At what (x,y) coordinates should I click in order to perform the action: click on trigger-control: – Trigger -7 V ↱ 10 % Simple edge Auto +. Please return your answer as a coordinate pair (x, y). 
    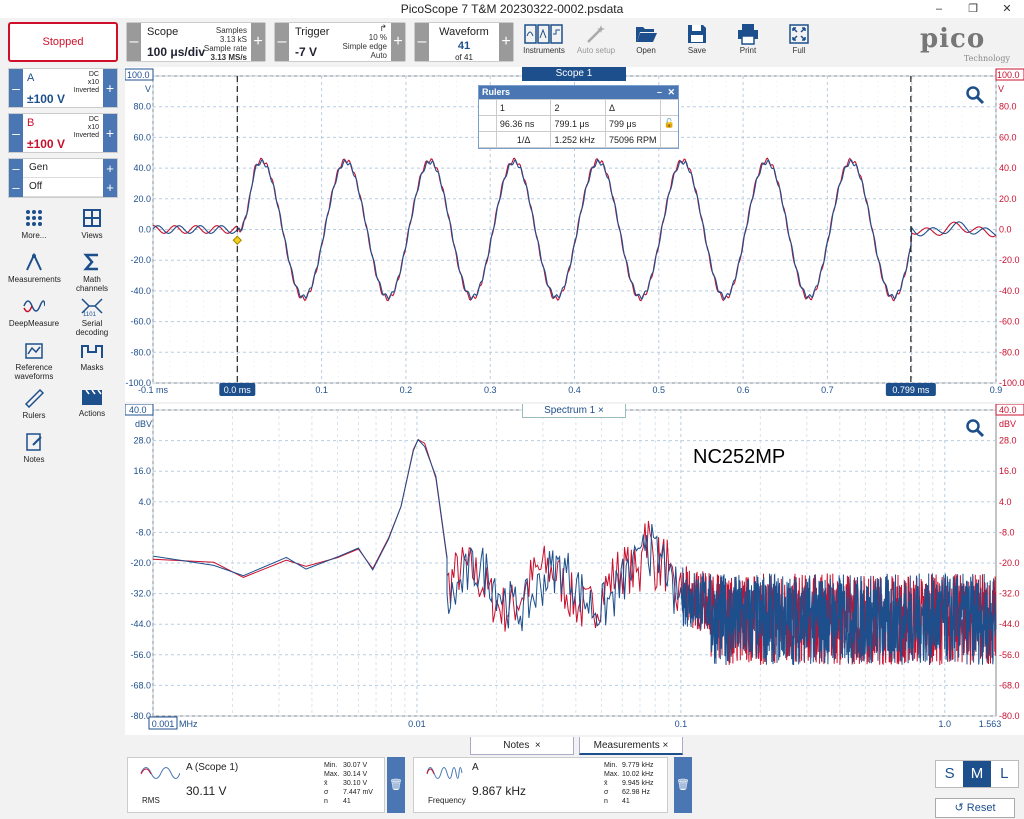
    Looking at the image, I should click on (340, 42).